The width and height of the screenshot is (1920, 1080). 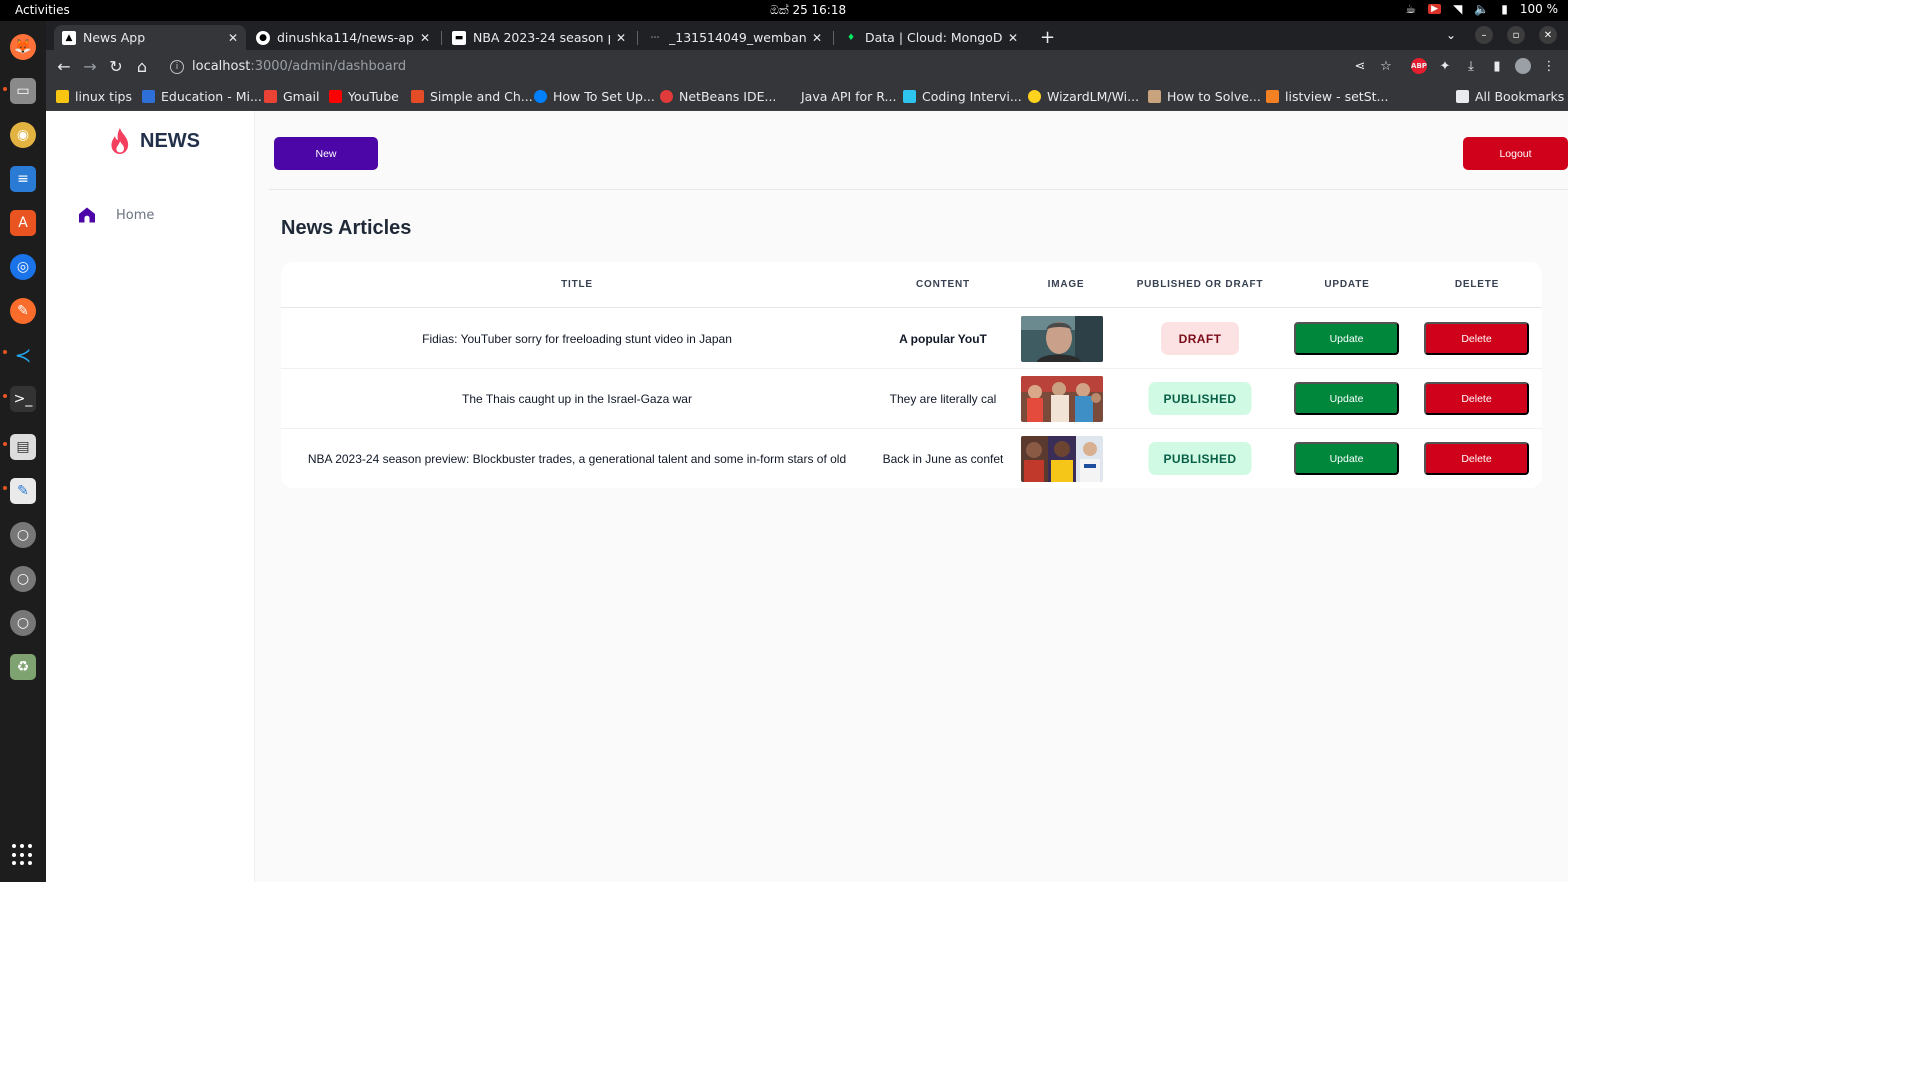 What do you see at coordinates (120, 141) in the screenshot?
I see `flame-icon` at bounding box center [120, 141].